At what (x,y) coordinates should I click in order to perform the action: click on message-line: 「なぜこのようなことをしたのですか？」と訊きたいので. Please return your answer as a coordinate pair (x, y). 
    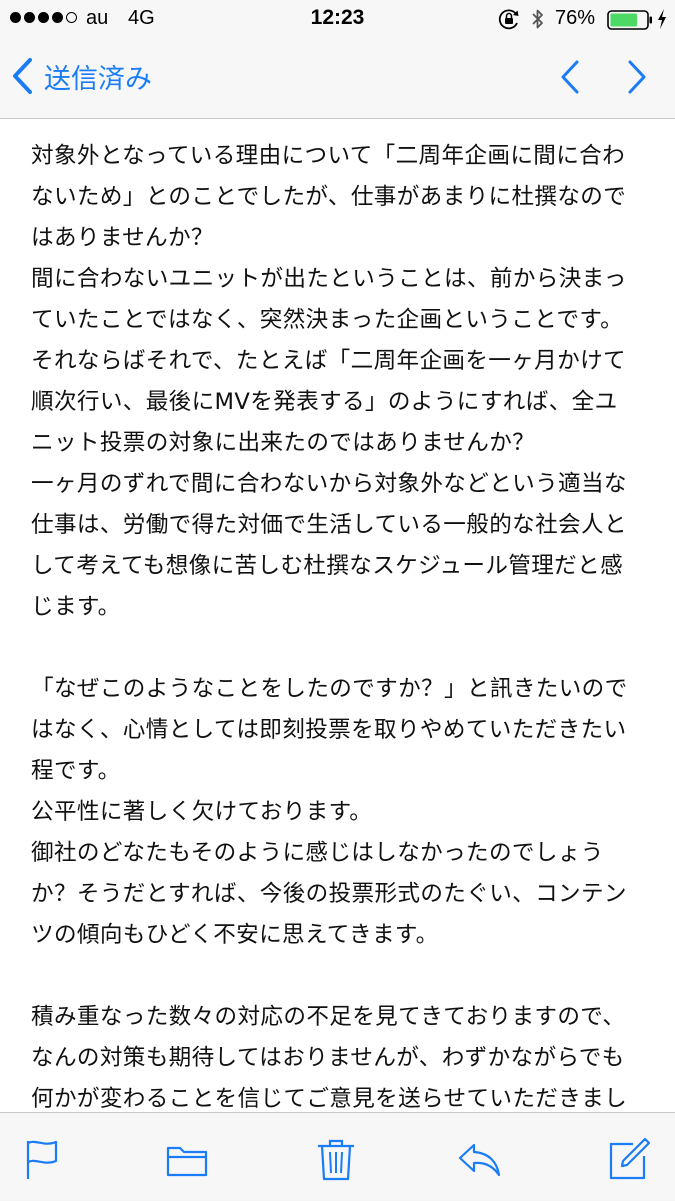
    Looking at the image, I should click on (329, 689).